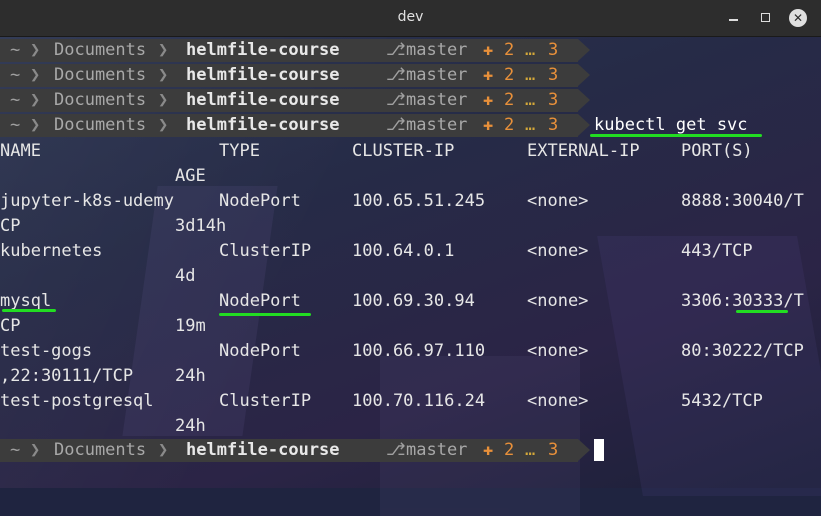 This screenshot has height=516, width=821. I want to click on row-cluster-ip: 100.65.51.245, so click(419, 201).